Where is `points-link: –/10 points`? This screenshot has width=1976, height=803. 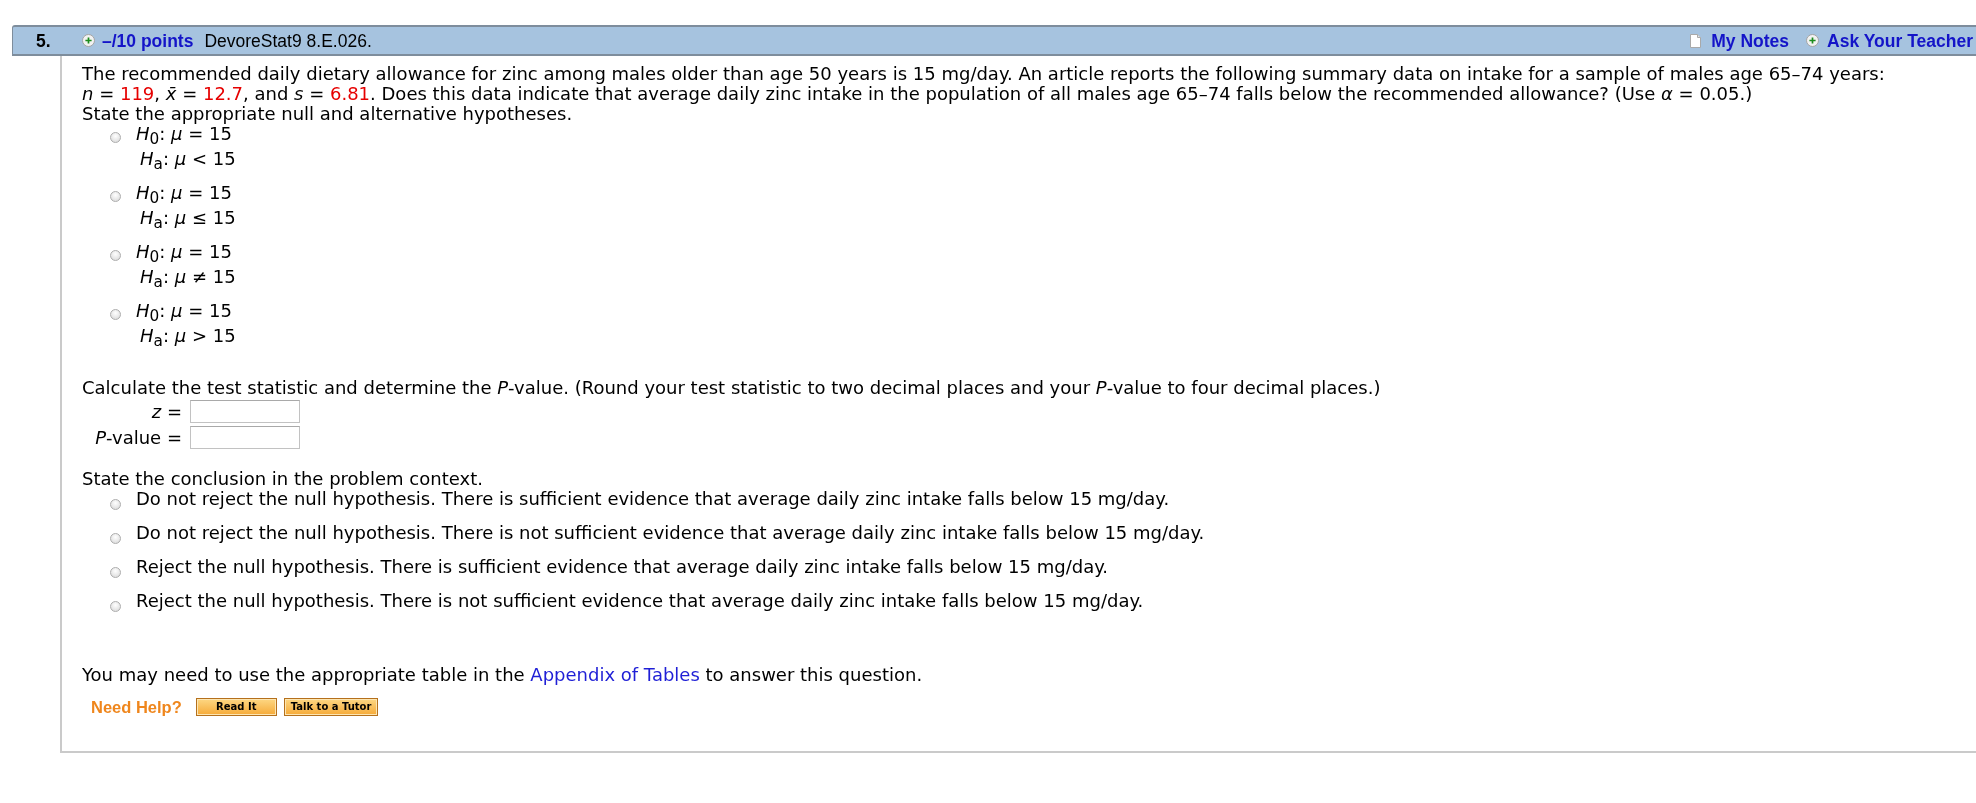
points-link: –/10 points is located at coordinates (148, 40).